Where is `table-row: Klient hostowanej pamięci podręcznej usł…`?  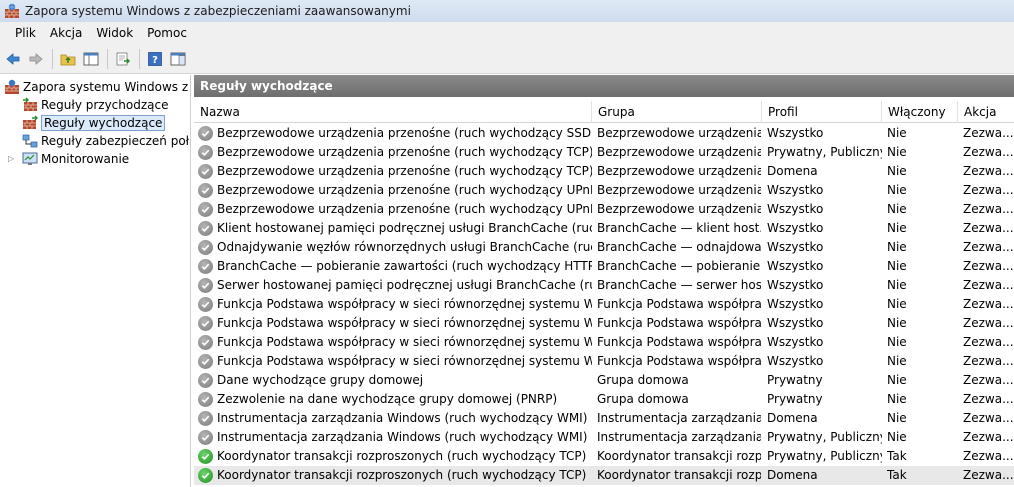 table-row: Klient hostowanej pamięci podręcznej usł… is located at coordinates (604, 228).